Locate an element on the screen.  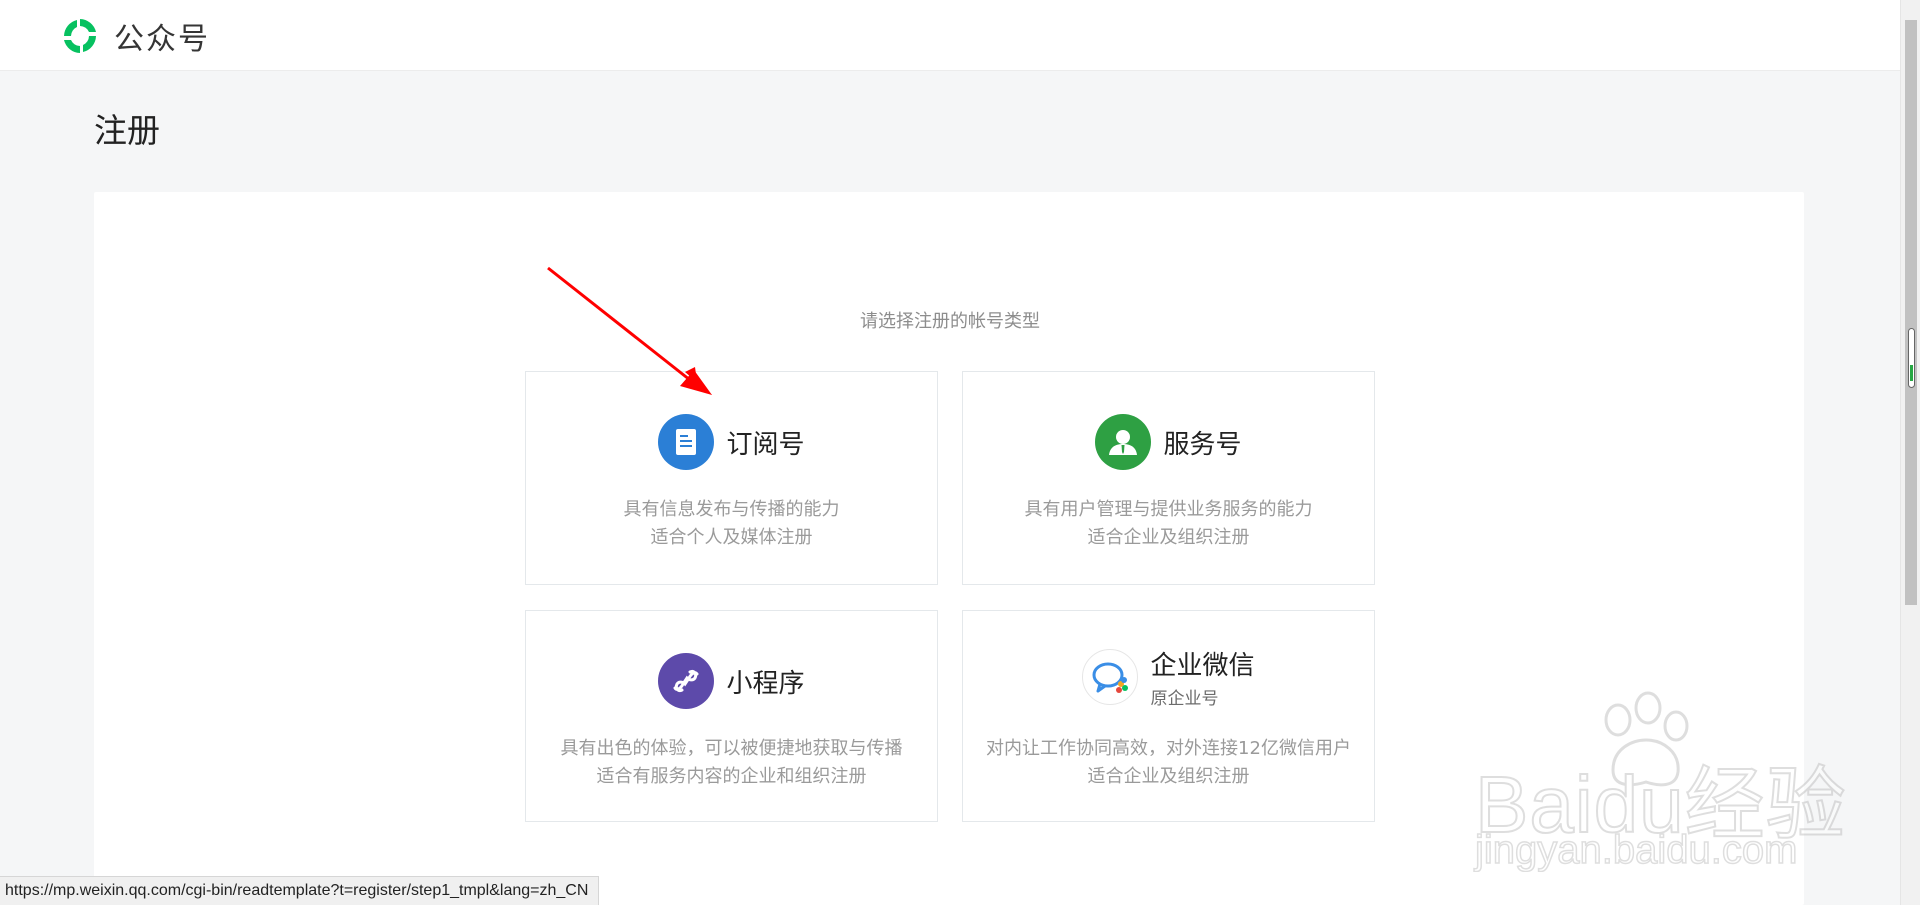
card-desc-line: 具有出色的体验，可以被便捷地获取与传播 is located at coordinates (731, 748).